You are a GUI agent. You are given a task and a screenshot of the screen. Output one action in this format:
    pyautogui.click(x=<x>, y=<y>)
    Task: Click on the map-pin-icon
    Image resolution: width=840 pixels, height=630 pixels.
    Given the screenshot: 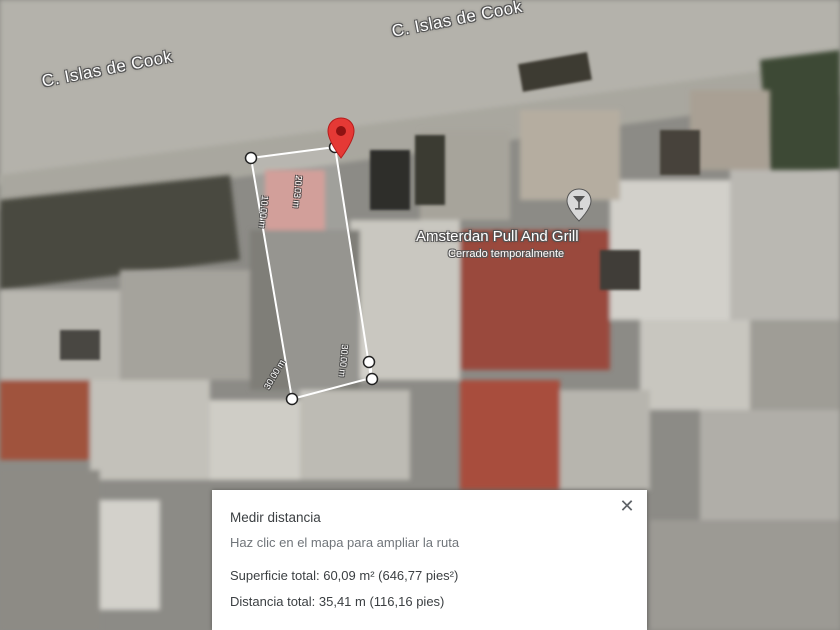 What is the action you would take?
    pyautogui.click(x=341, y=138)
    